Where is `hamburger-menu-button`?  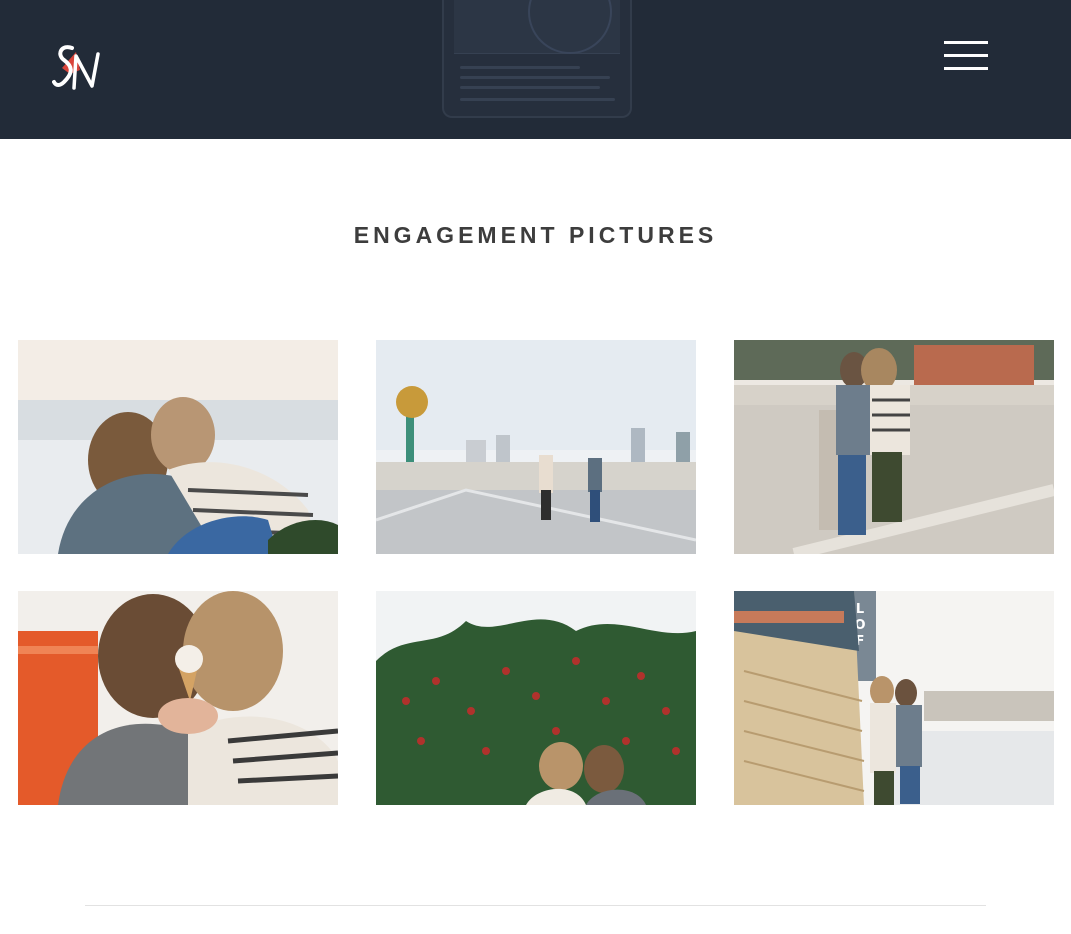
hamburger-menu-button is located at coordinates (966, 56).